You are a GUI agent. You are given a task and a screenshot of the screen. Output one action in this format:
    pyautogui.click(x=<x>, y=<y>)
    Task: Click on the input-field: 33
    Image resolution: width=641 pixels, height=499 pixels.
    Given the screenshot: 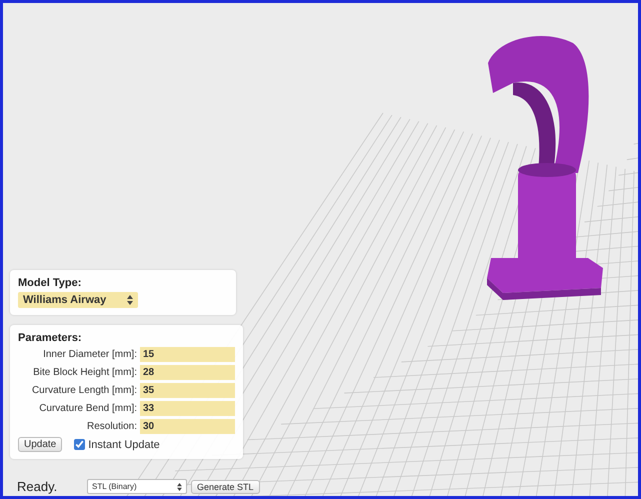 What is the action you would take?
    pyautogui.click(x=187, y=408)
    